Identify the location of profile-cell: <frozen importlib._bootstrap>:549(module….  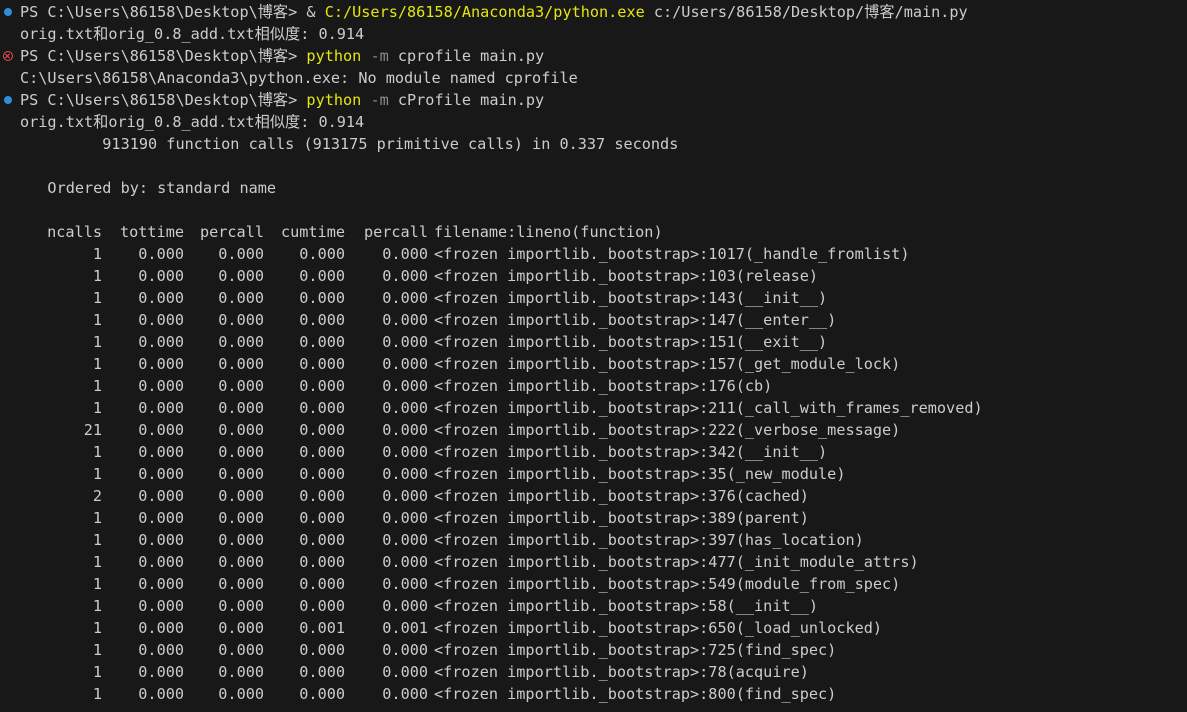
(667, 584).